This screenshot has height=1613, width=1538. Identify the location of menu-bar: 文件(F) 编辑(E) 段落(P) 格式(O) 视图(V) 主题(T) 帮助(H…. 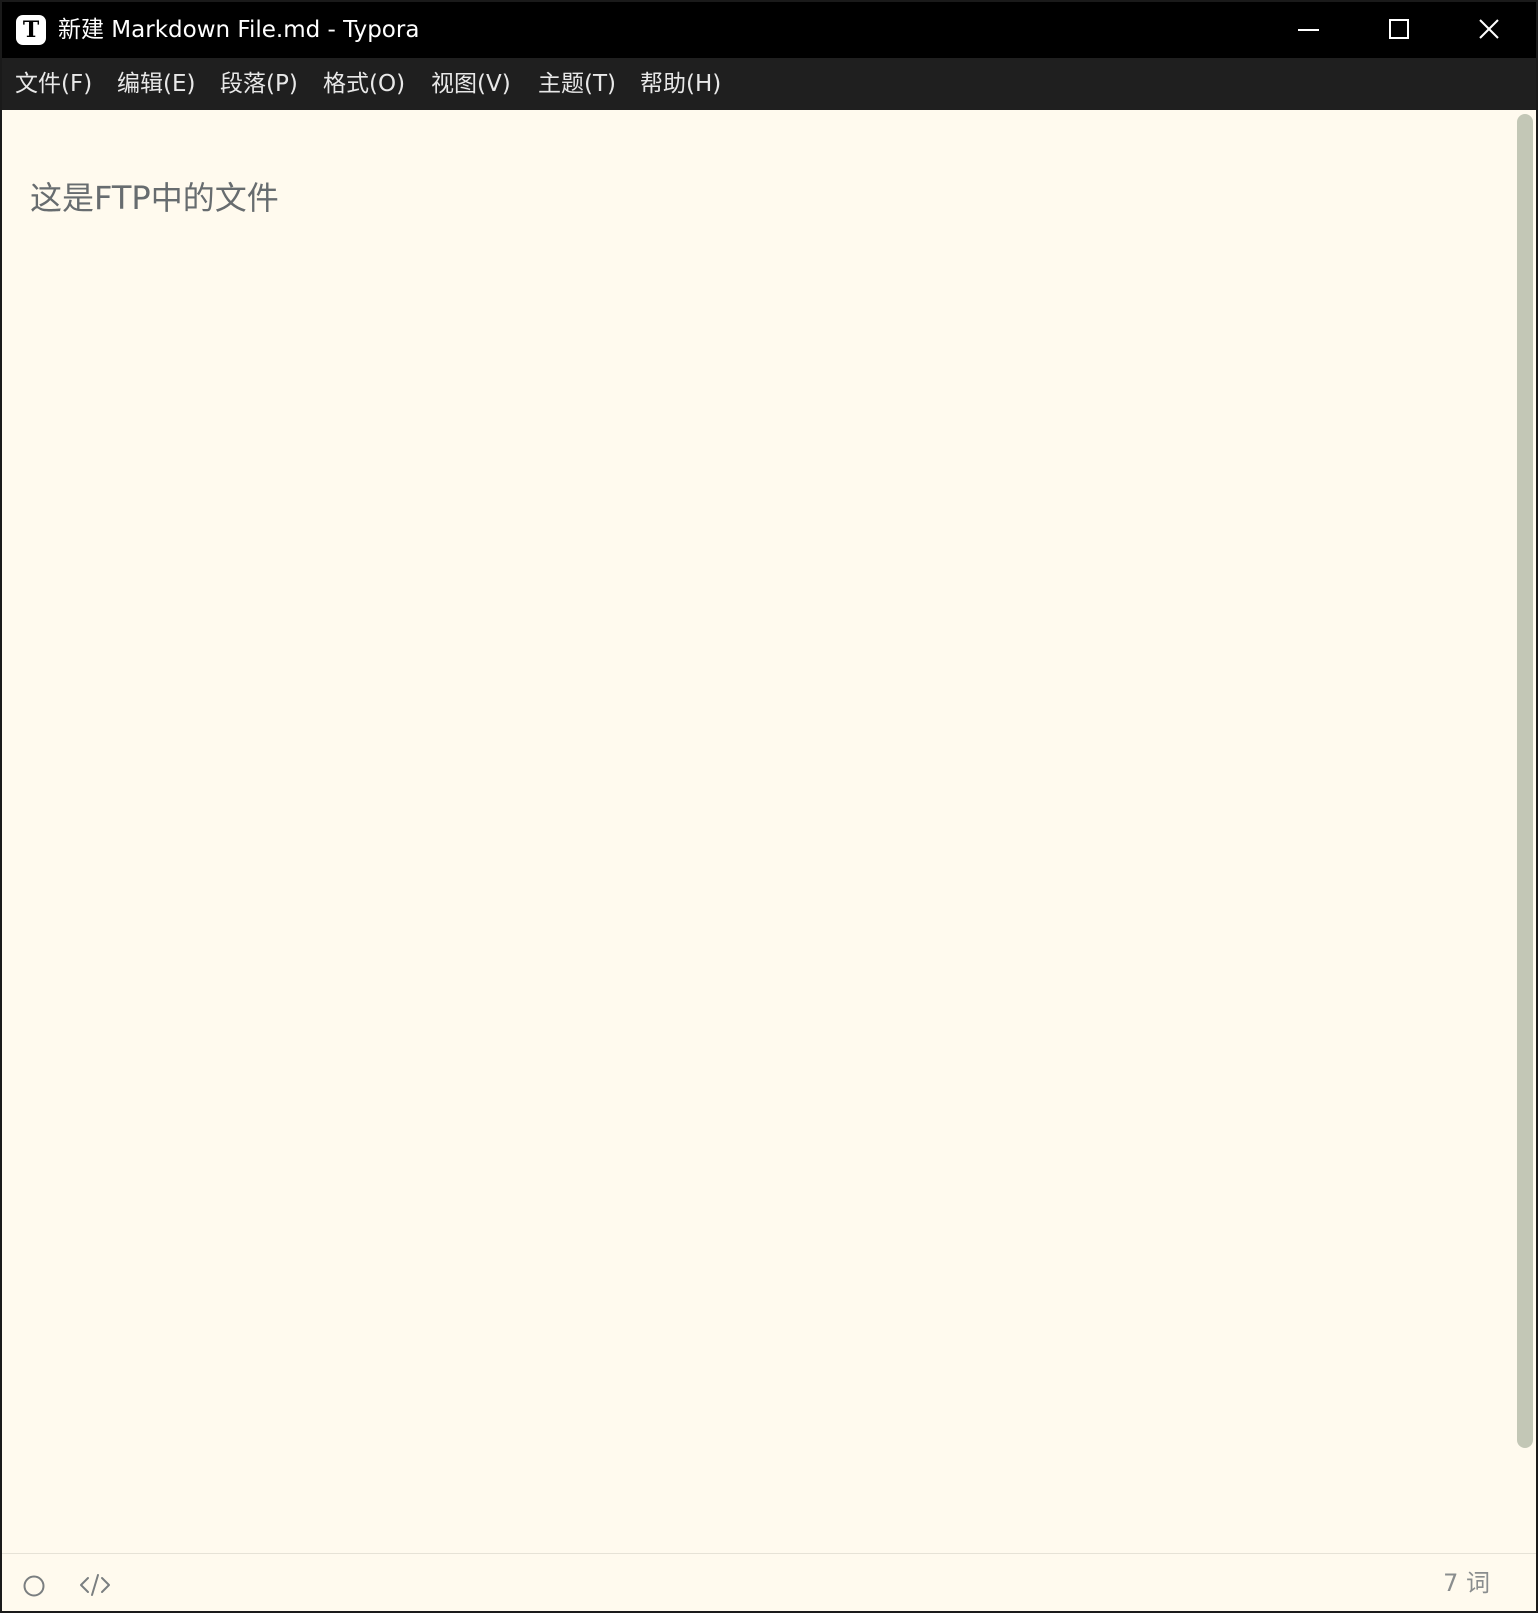
(769, 84).